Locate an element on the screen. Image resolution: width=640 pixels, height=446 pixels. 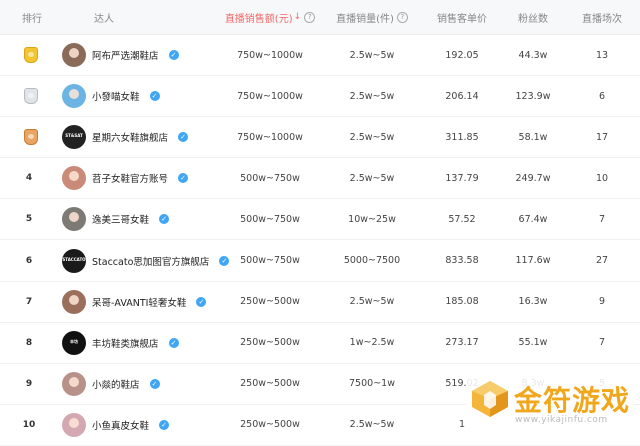
live-count-cell: 17 is located at coordinates (602, 137).